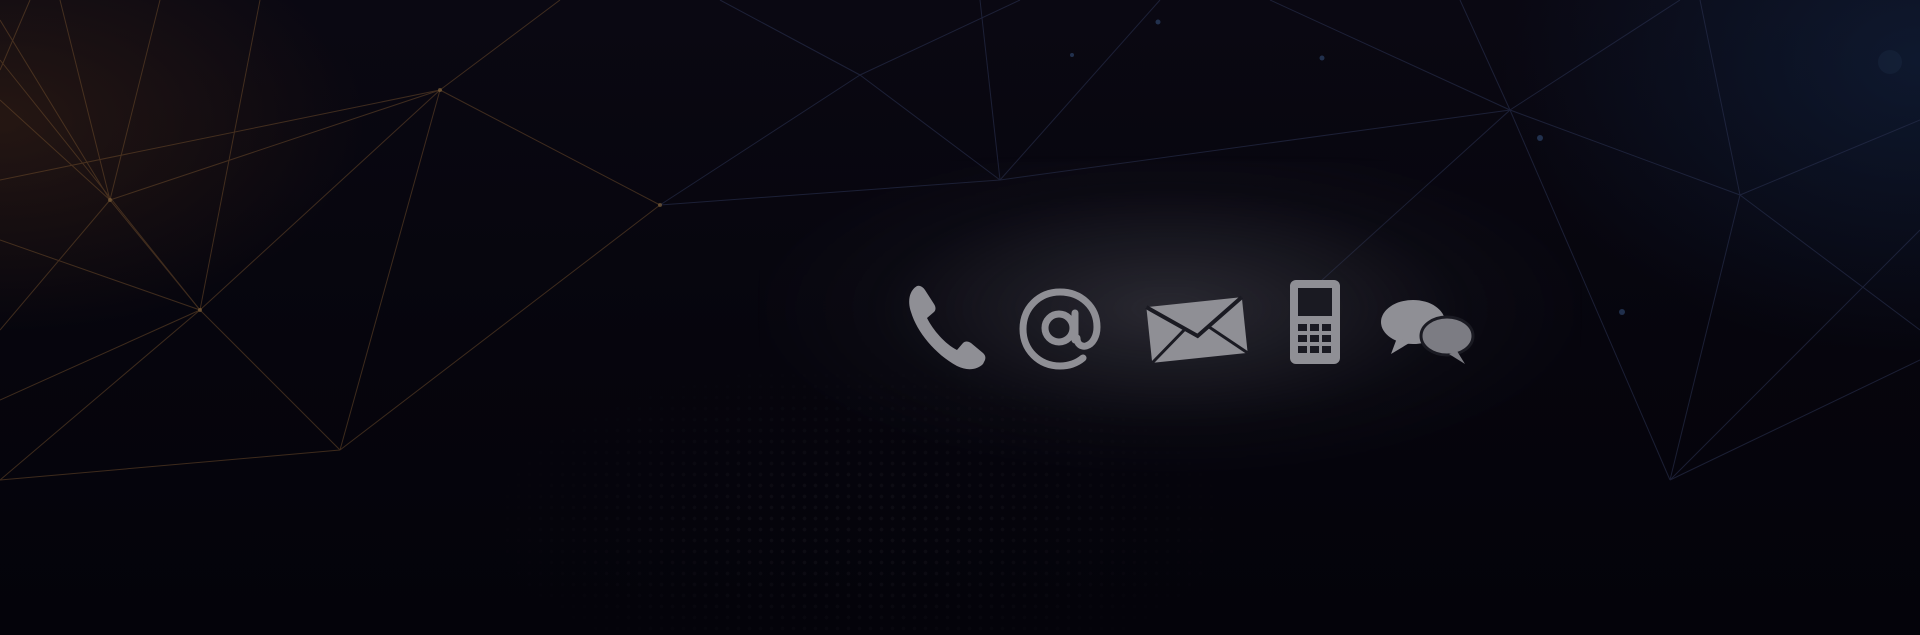 This screenshot has width=1920, height=635. What do you see at coordinates (1060, 329) in the screenshot?
I see `at-sign-icon` at bounding box center [1060, 329].